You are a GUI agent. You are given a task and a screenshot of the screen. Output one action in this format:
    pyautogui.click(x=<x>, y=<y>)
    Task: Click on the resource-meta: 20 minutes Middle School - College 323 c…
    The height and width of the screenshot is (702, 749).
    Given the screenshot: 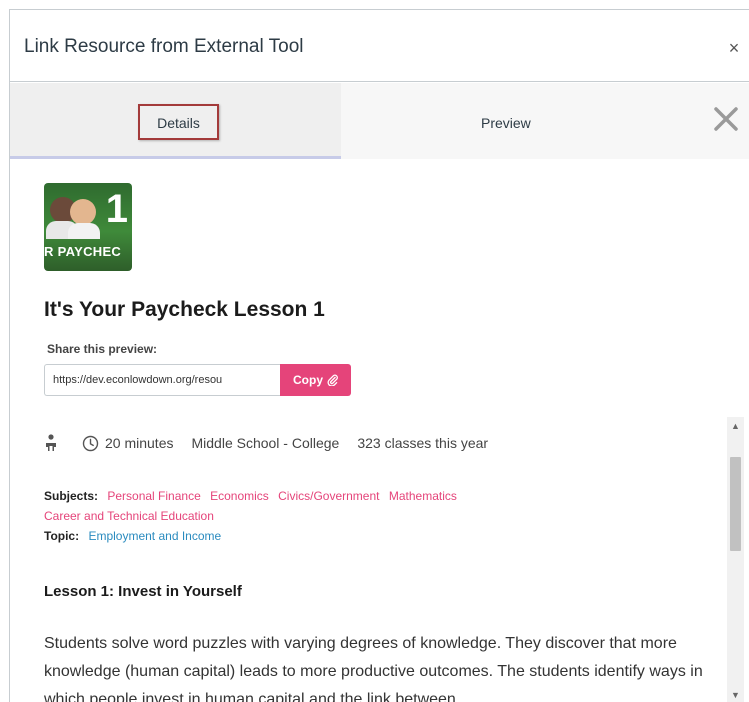 What is the action you would take?
    pyautogui.click(x=275, y=443)
    